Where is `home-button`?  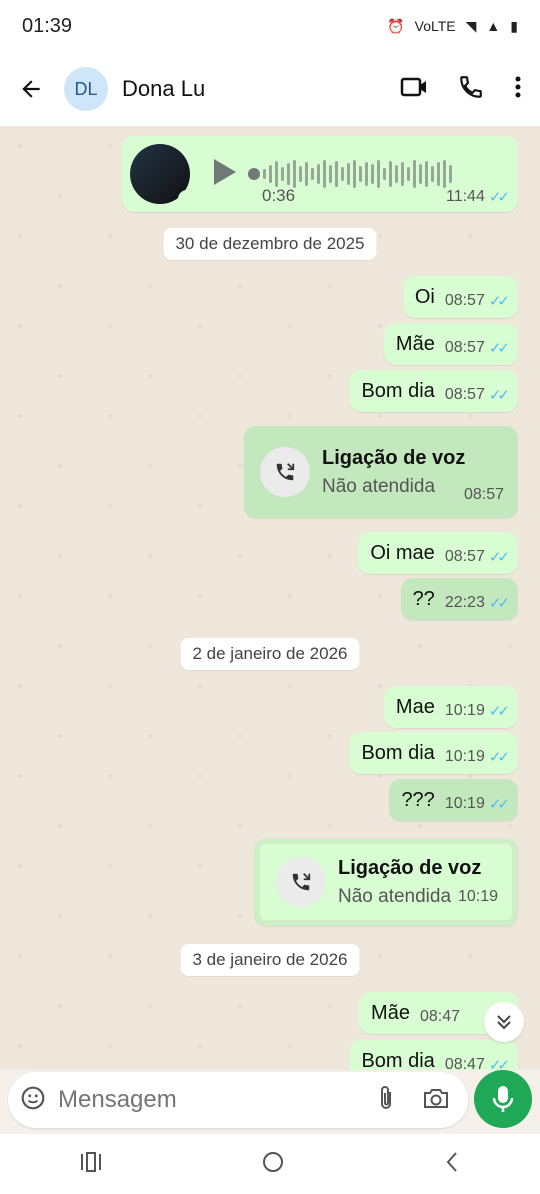 home-button is located at coordinates (273, 1164).